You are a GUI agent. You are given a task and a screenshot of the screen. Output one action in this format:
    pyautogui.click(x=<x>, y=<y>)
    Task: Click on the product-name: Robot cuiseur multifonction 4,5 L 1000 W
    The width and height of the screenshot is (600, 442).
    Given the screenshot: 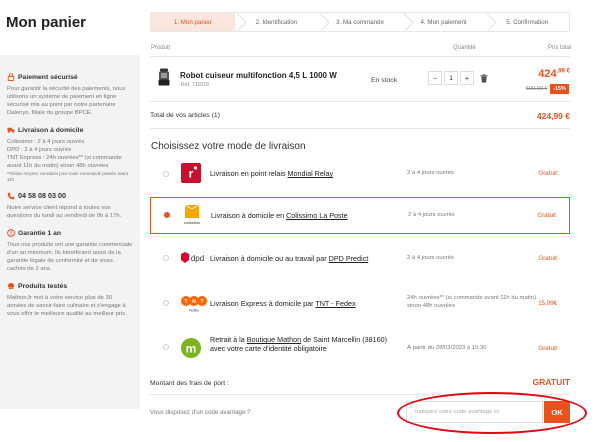 What is the action you would take?
    pyautogui.click(x=258, y=75)
    